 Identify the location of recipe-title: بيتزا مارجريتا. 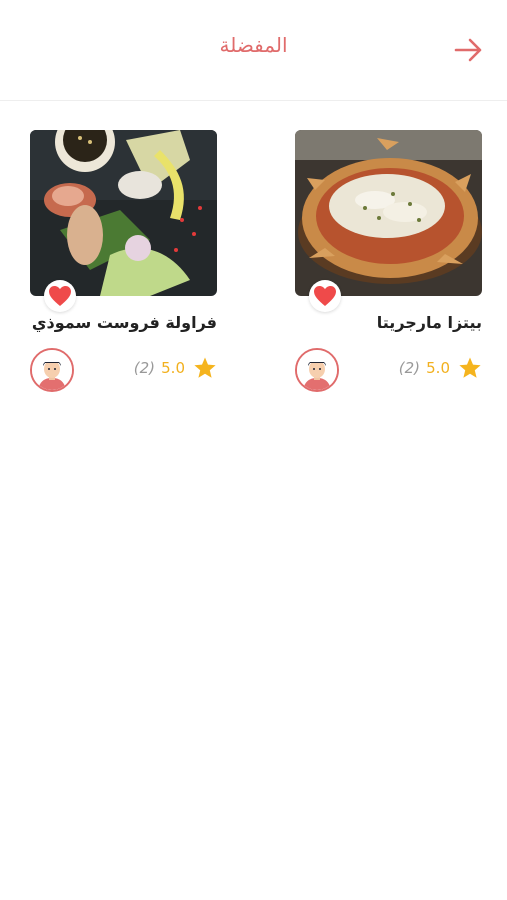
(429, 322).